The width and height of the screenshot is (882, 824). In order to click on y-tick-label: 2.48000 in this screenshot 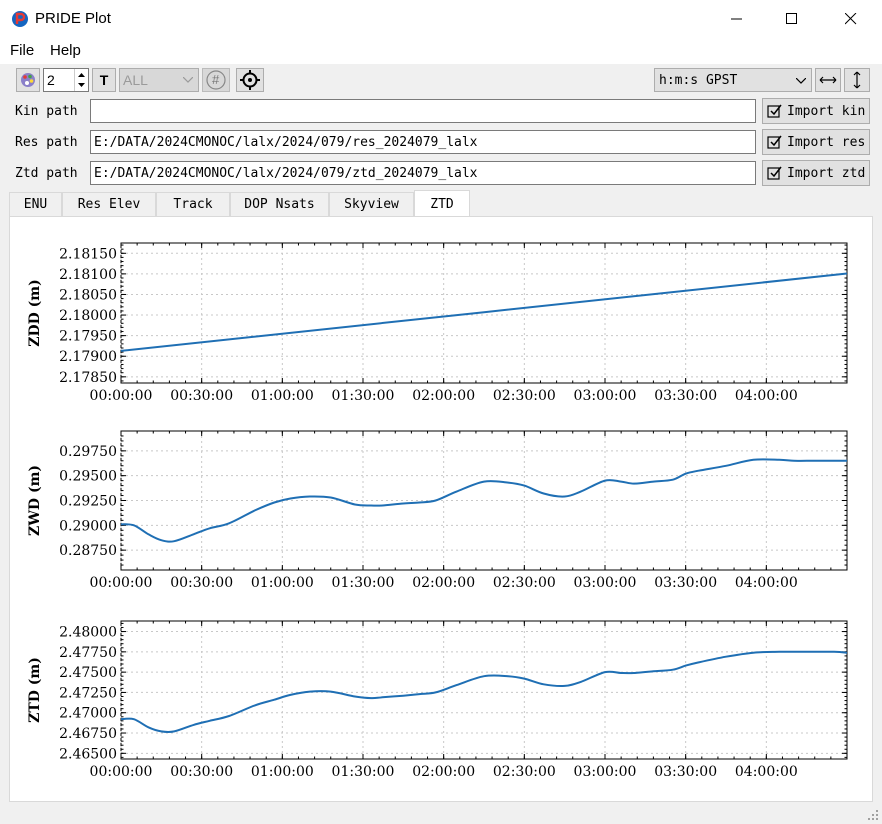, I will do `click(88, 633)`.